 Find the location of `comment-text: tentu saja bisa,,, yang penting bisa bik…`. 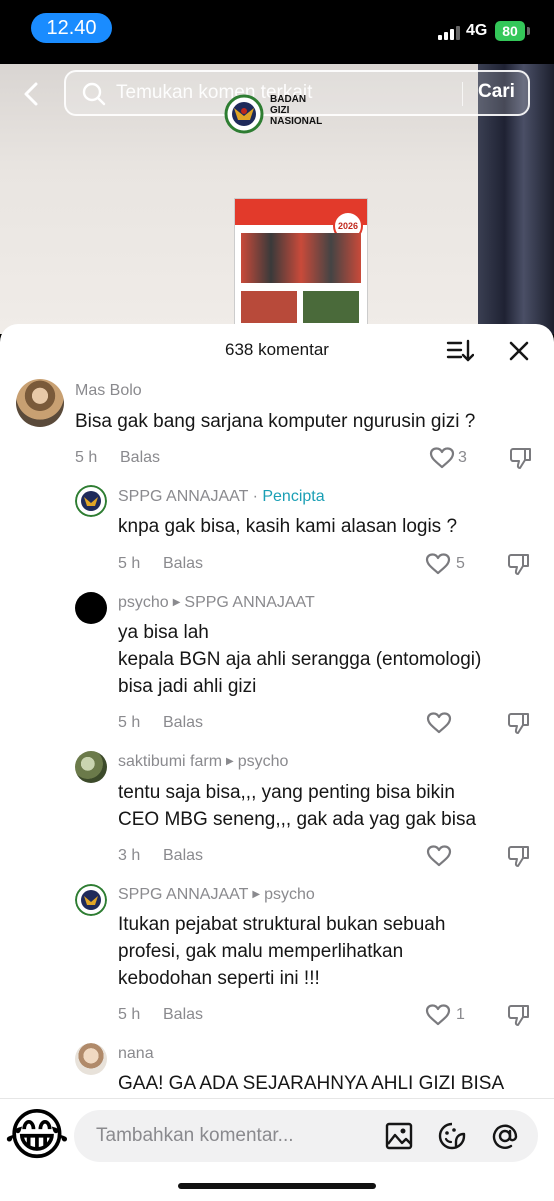

comment-text: tentu saja bisa,,, yang penting bisa bik… is located at coordinates (297, 806).